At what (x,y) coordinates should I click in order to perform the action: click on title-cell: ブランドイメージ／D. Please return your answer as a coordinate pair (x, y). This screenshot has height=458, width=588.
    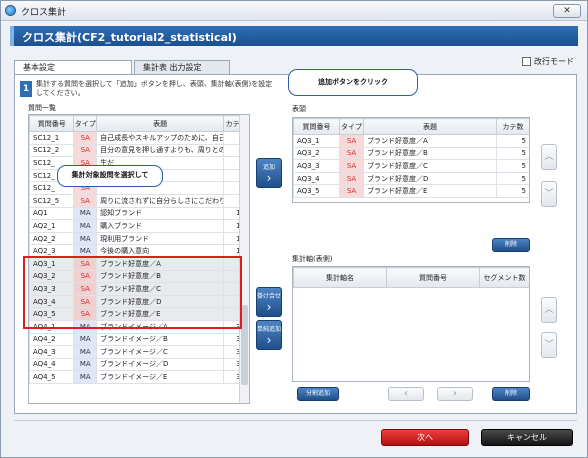
    Looking at the image, I should click on (160, 364).